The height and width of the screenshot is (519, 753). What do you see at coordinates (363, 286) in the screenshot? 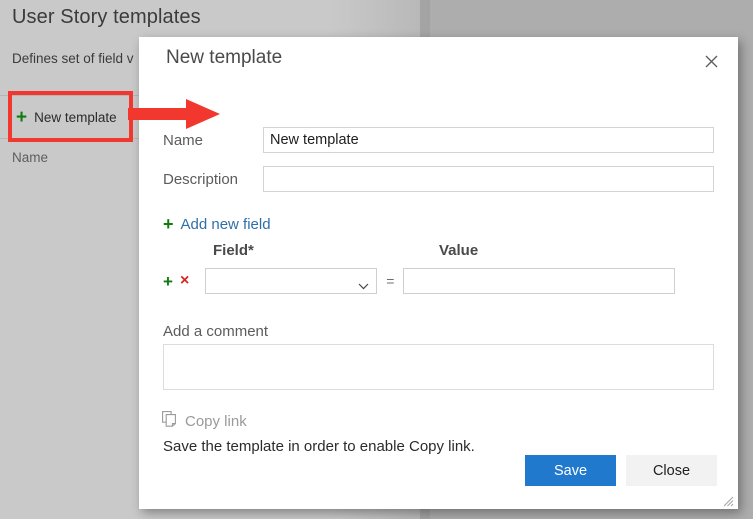
I see `chevron-down-icon` at bounding box center [363, 286].